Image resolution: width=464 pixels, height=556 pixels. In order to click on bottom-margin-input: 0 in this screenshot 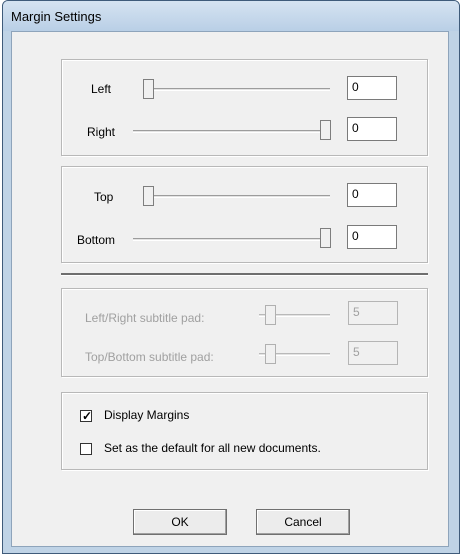, I will do `click(372, 237)`.